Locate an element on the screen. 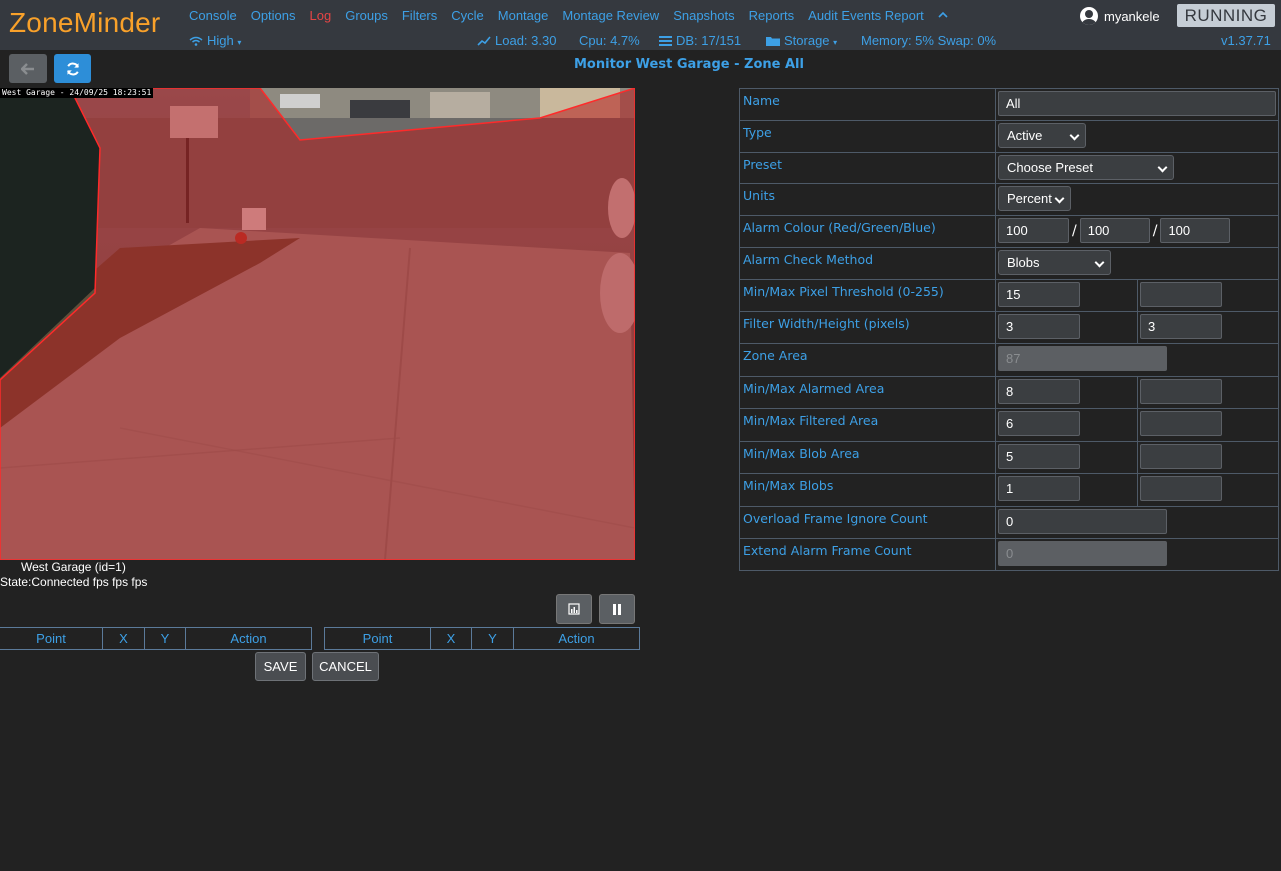 The image size is (1281, 871). row-preset: Preset Choose Preset is located at coordinates (1009, 168).